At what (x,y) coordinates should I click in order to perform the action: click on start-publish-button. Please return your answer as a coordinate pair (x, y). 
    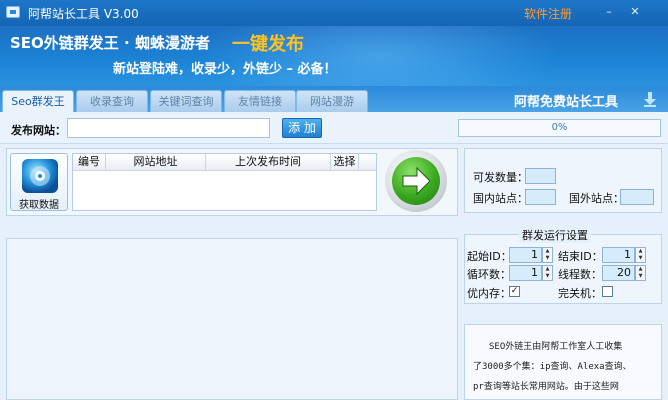
    Looking at the image, I should click on (416, 181).